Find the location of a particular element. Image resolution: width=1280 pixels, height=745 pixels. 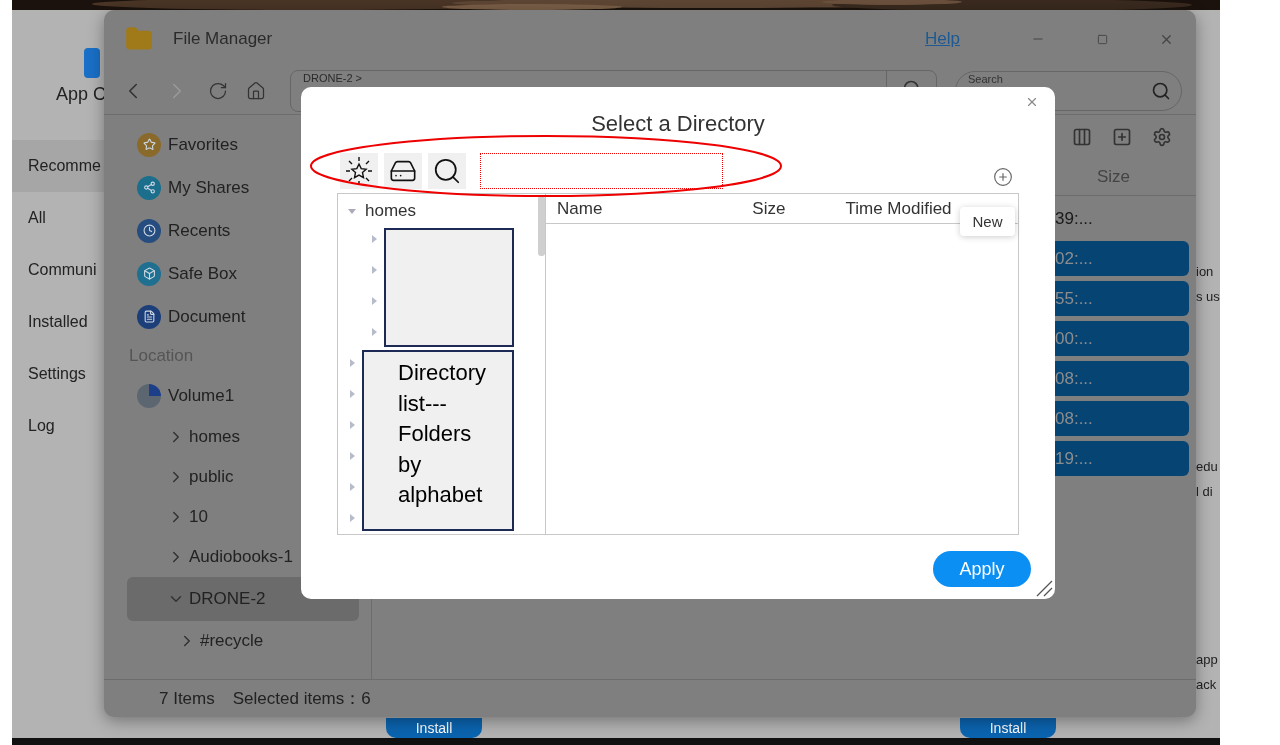

dialog-title: Select a Directory is located at coordinates (678, 124).